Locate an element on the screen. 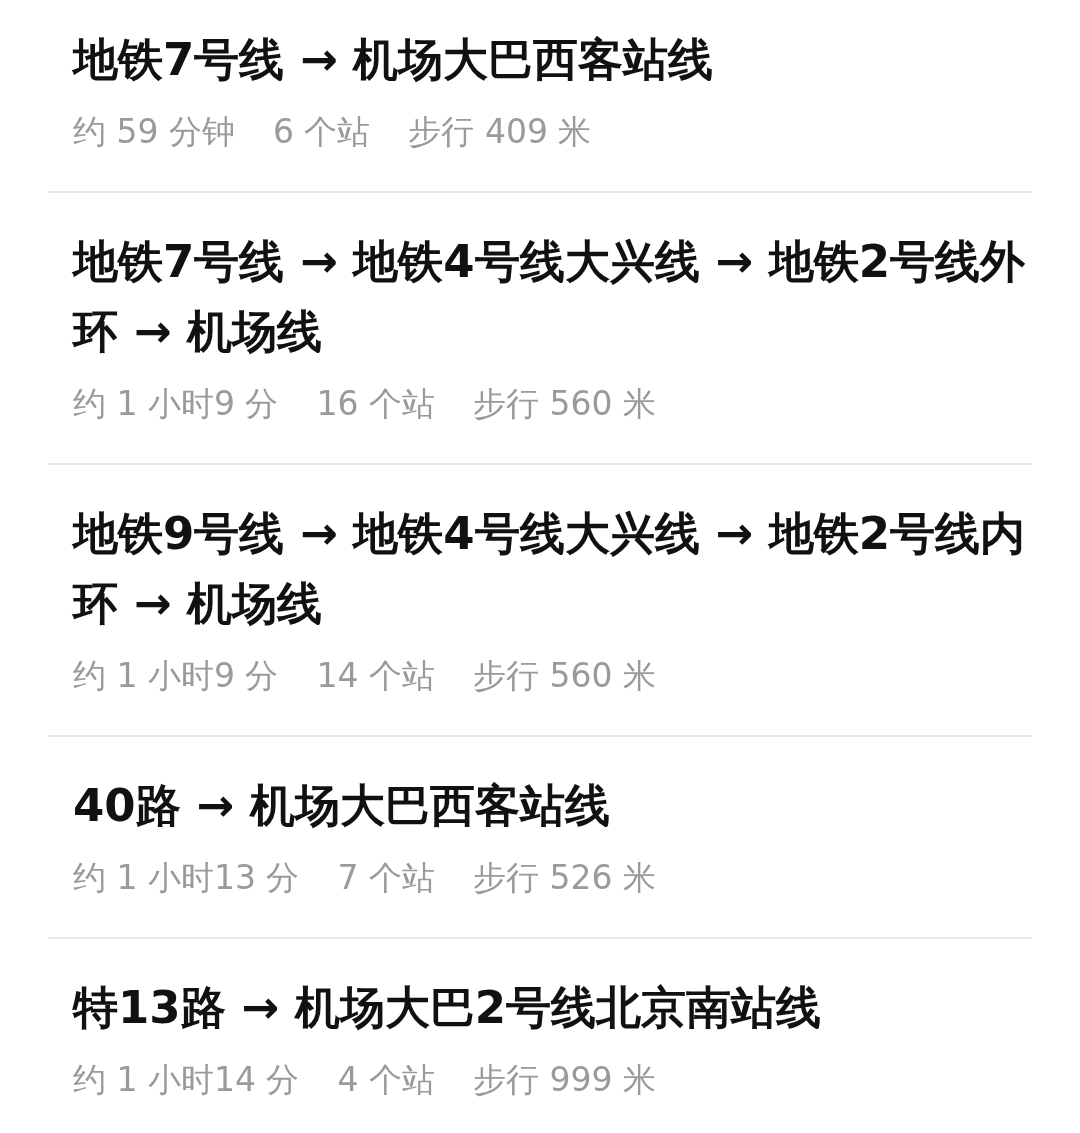  stops-text: 14 个站 is located at coordinates (375, 676).